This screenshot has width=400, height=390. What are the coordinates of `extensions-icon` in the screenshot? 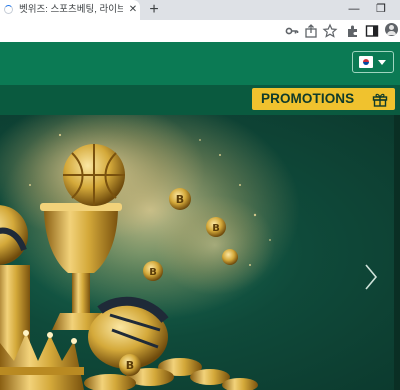 It's located at (353, 31).